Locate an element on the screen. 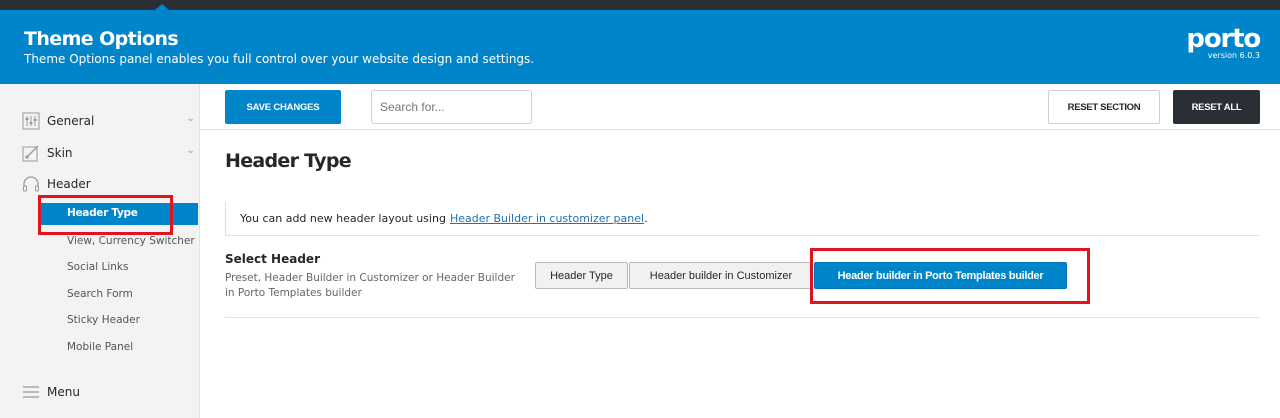 The height and width of the screenshot is (418, 1280). reset-section-button: RESET SECTION is located at coordinates (1104, 107).